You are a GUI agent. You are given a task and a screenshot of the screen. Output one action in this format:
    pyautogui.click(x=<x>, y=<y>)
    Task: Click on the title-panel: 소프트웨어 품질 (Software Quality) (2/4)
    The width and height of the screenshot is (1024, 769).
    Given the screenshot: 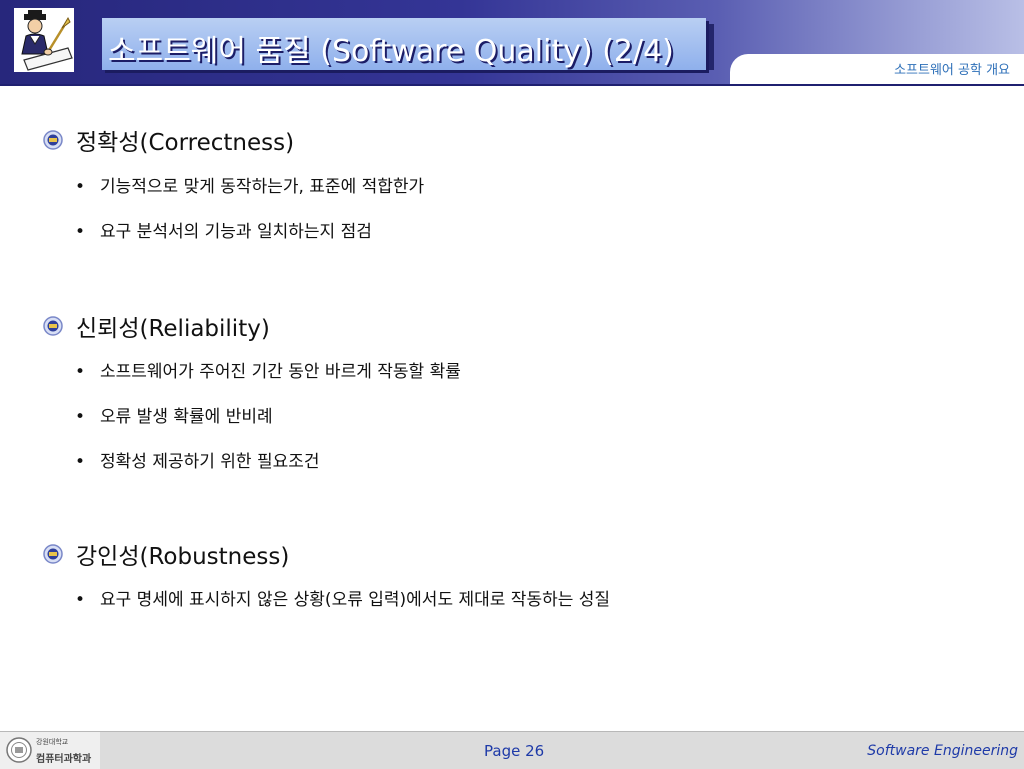 What is the action you would take?
    pyautogui.click(x=408, y=44)
    